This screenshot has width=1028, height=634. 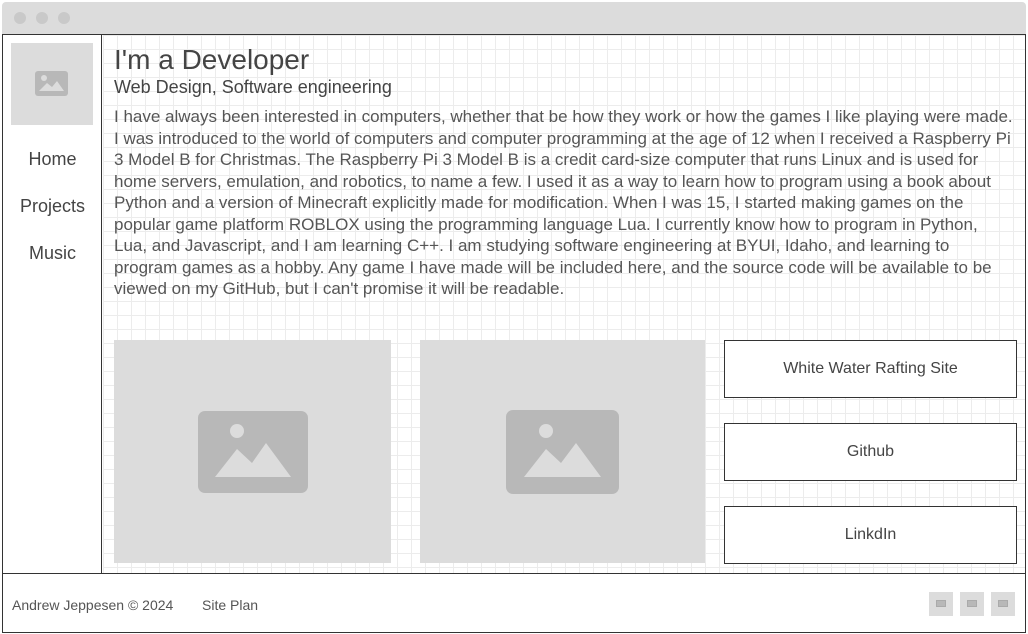 I want to click on github-link-button: Github, so click(x=870, y=452).